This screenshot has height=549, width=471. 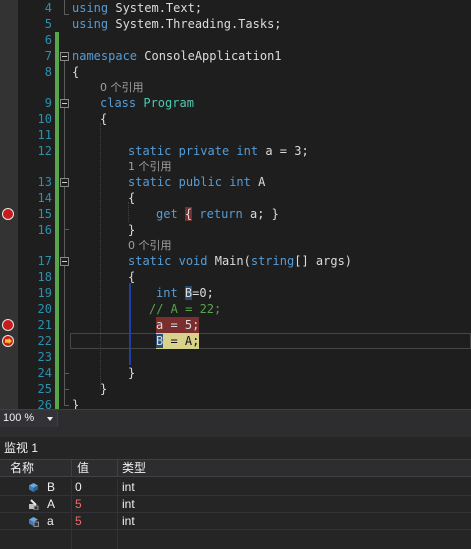 I want to click on line-number: 26, so click(x=44, y=403).